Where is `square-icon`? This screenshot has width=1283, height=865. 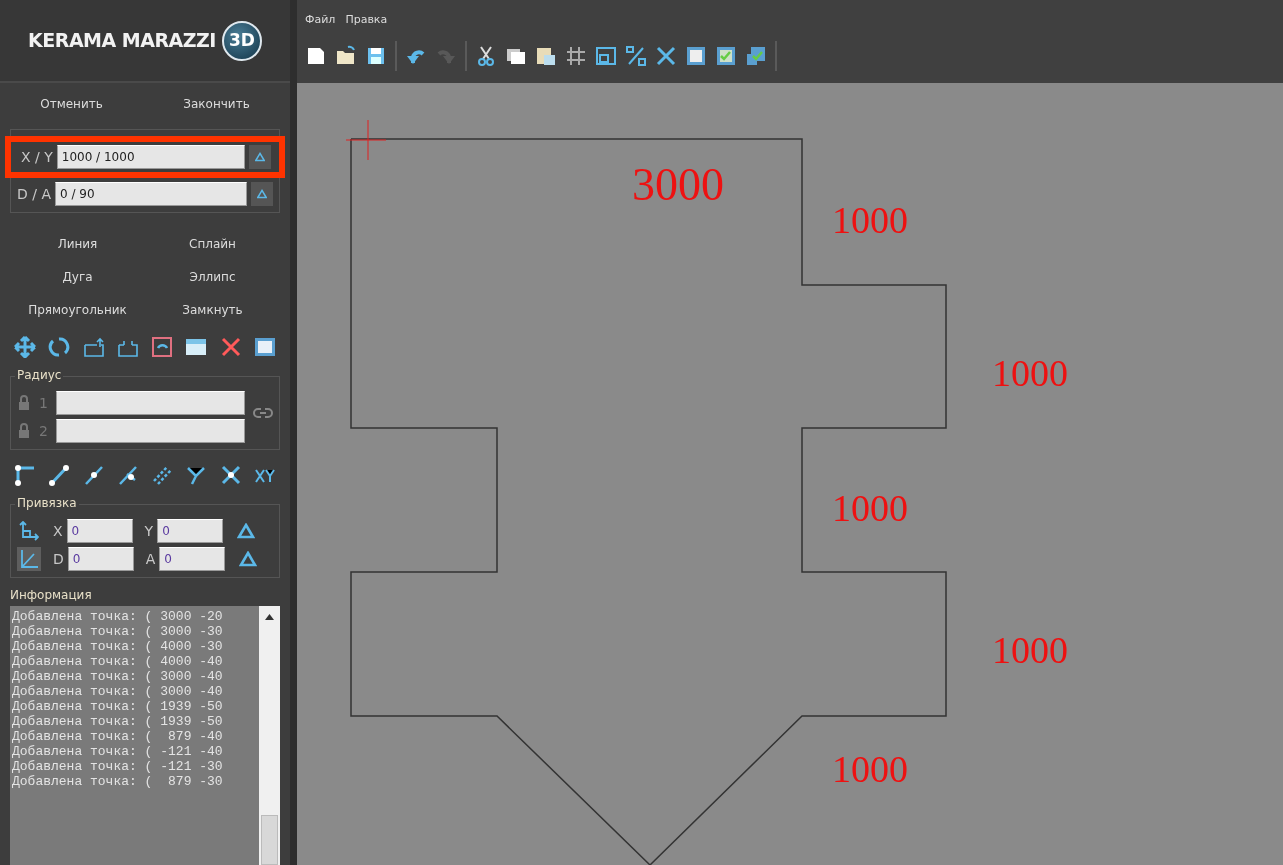 square-icon is located at coordinates (696, 55).